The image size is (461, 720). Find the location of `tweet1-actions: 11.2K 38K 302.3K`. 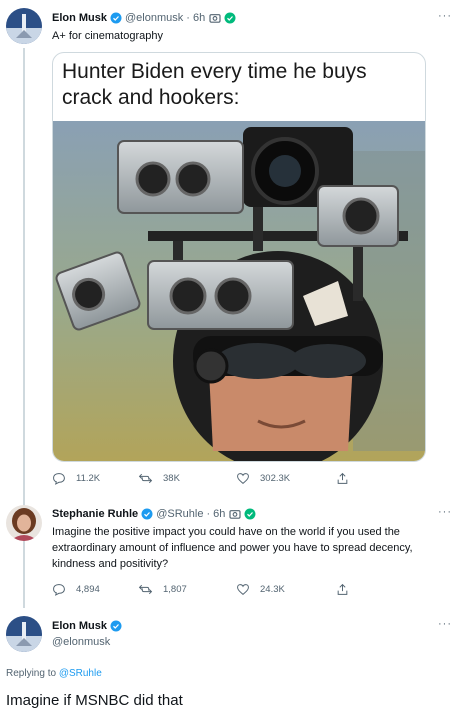

tweet1-actions: 11.2K 38K 302.3K is located at coordinates (205, 478).